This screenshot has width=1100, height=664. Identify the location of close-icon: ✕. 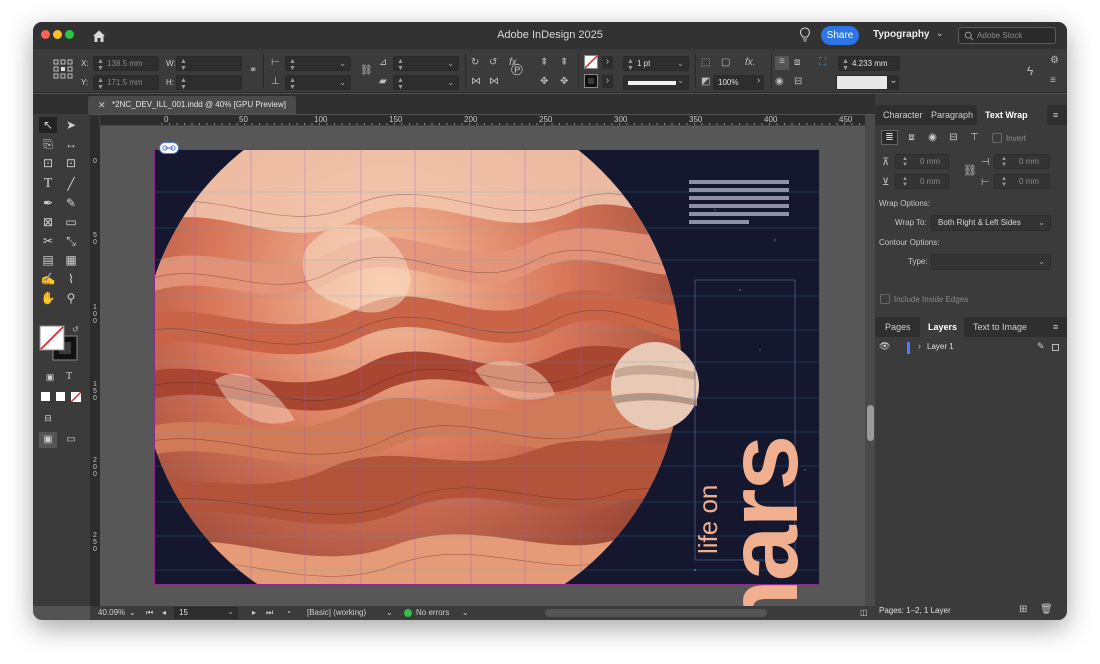
(102, 105).